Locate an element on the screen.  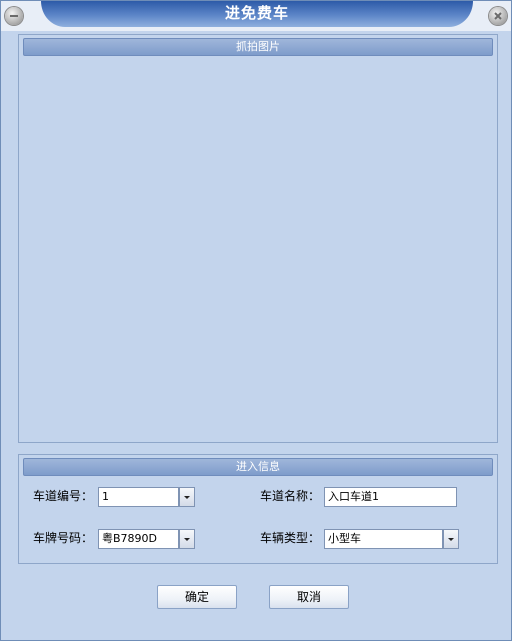
plate-number-value: 粤B7890D is located at coordinates (138, 539).